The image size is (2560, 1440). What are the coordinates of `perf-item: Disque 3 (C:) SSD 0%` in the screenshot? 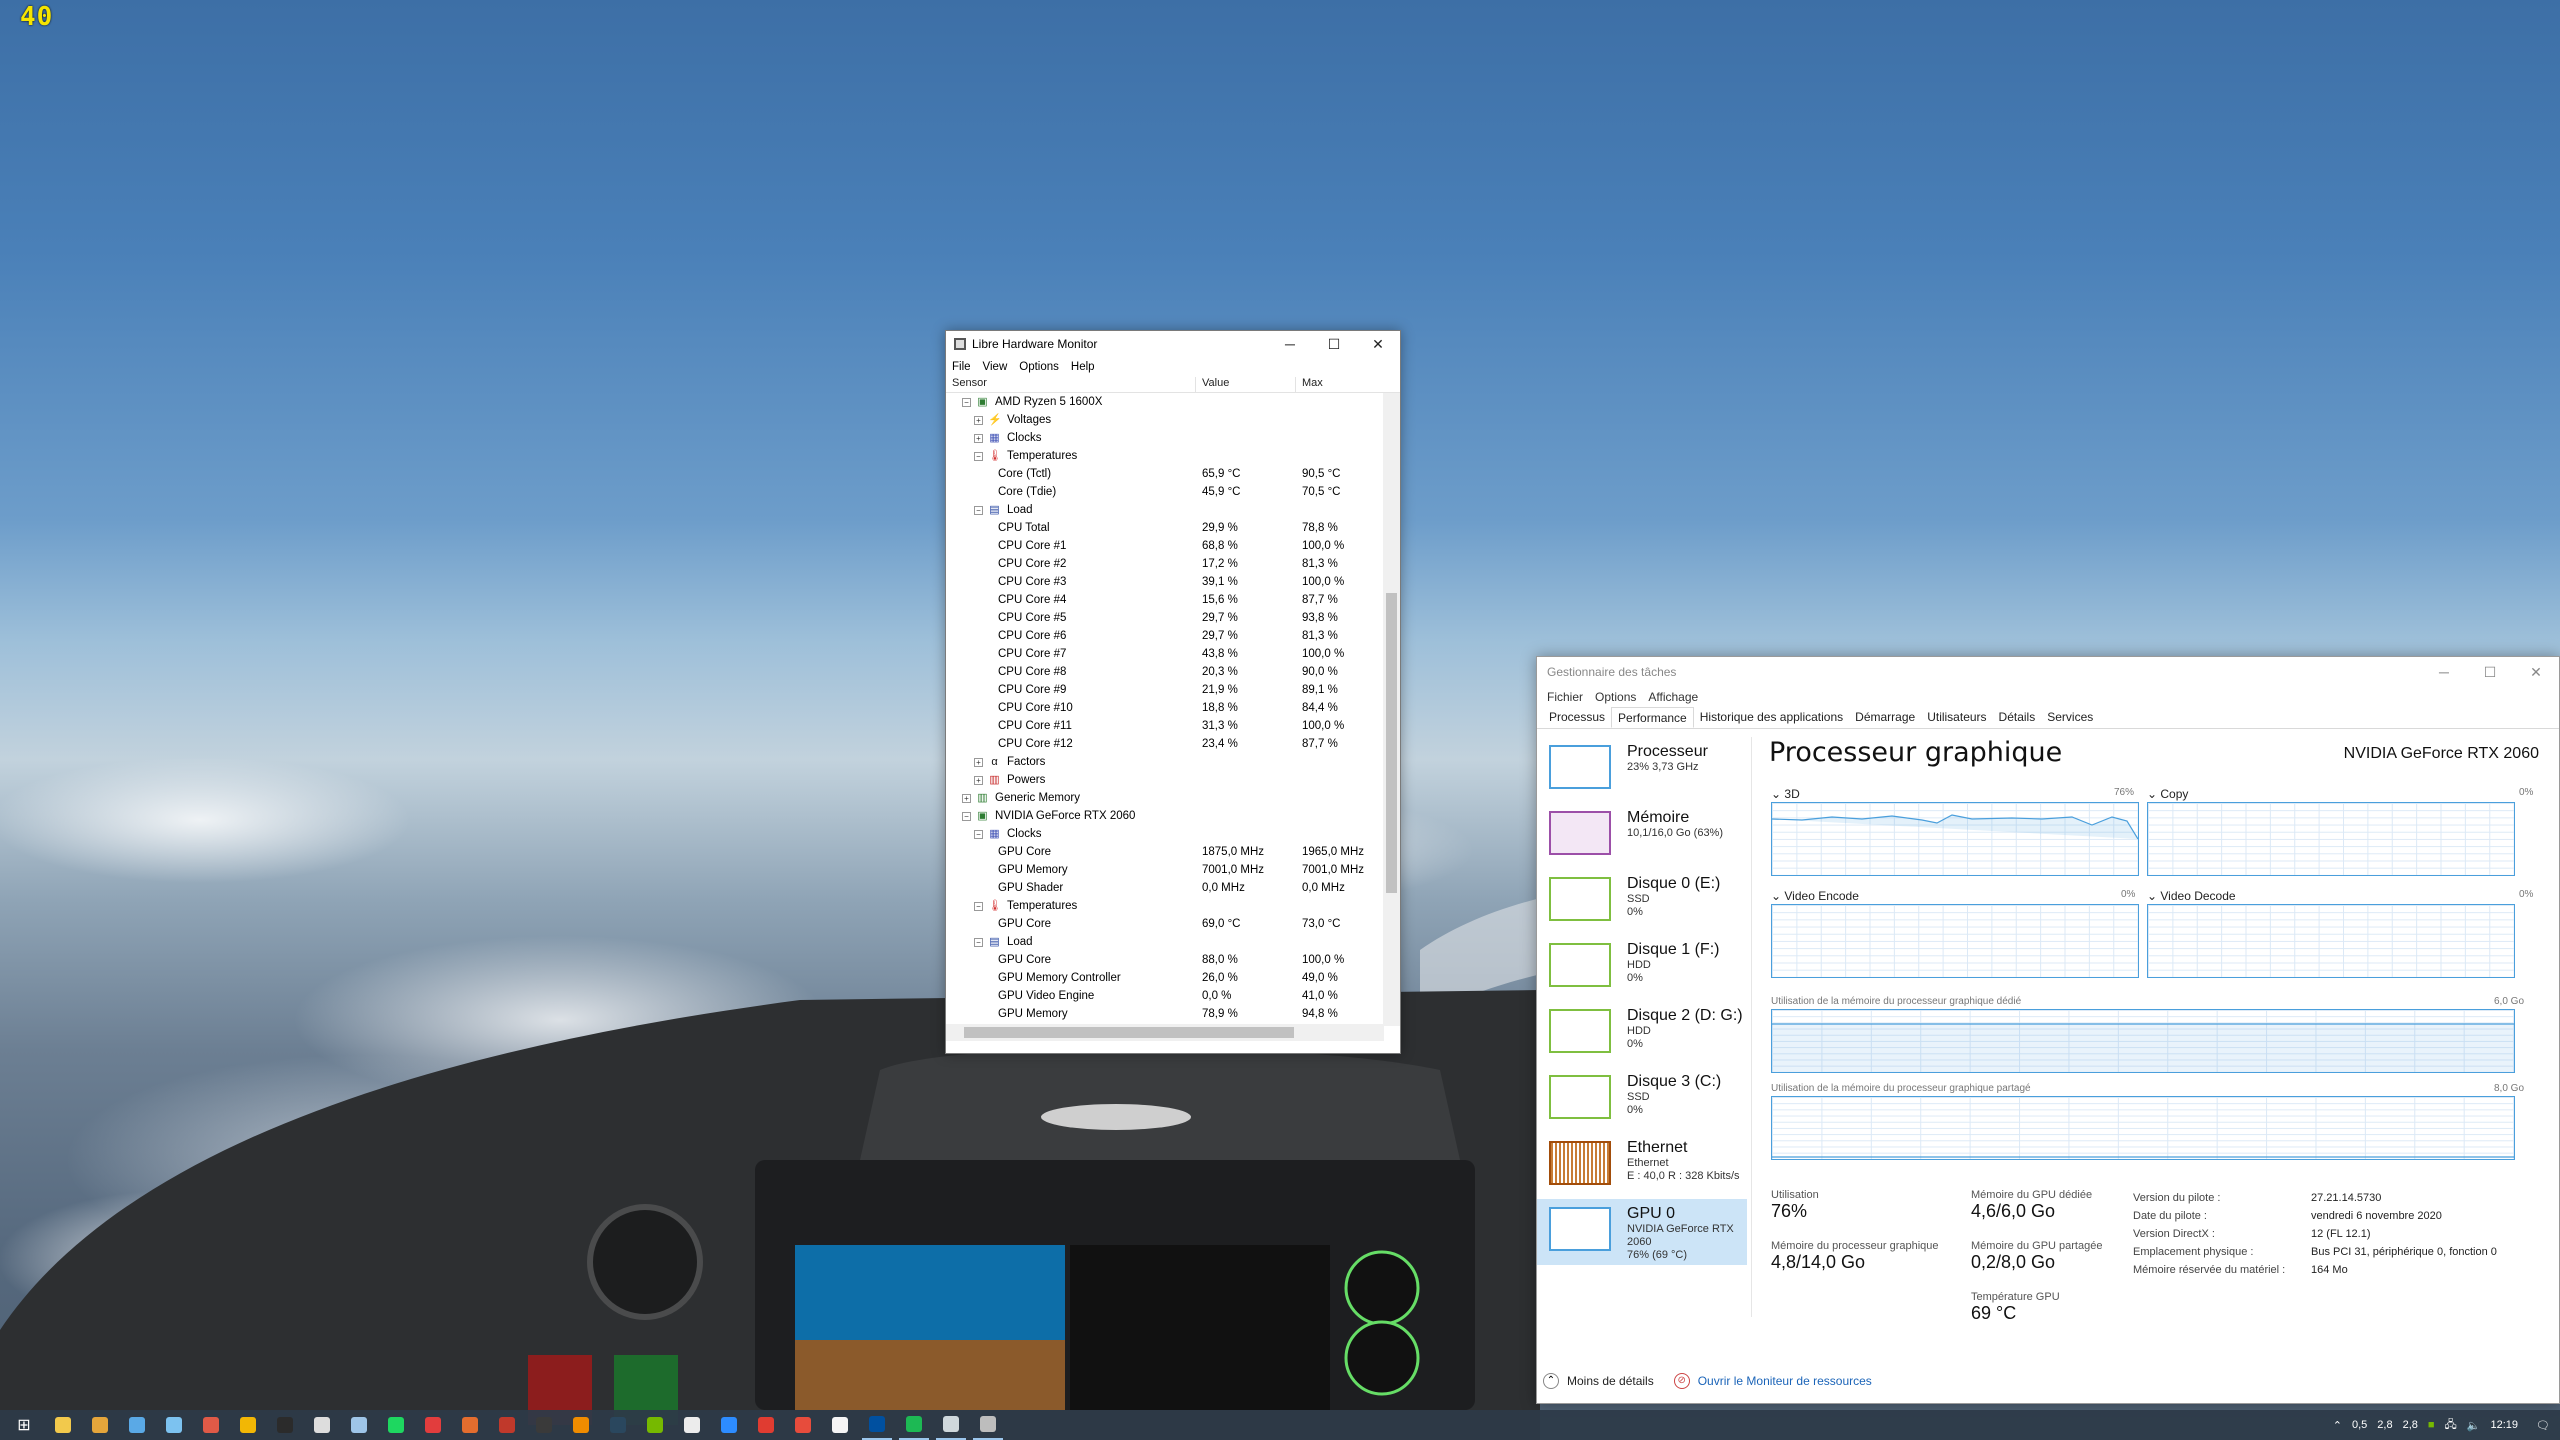 It's located at (1642, 1100).